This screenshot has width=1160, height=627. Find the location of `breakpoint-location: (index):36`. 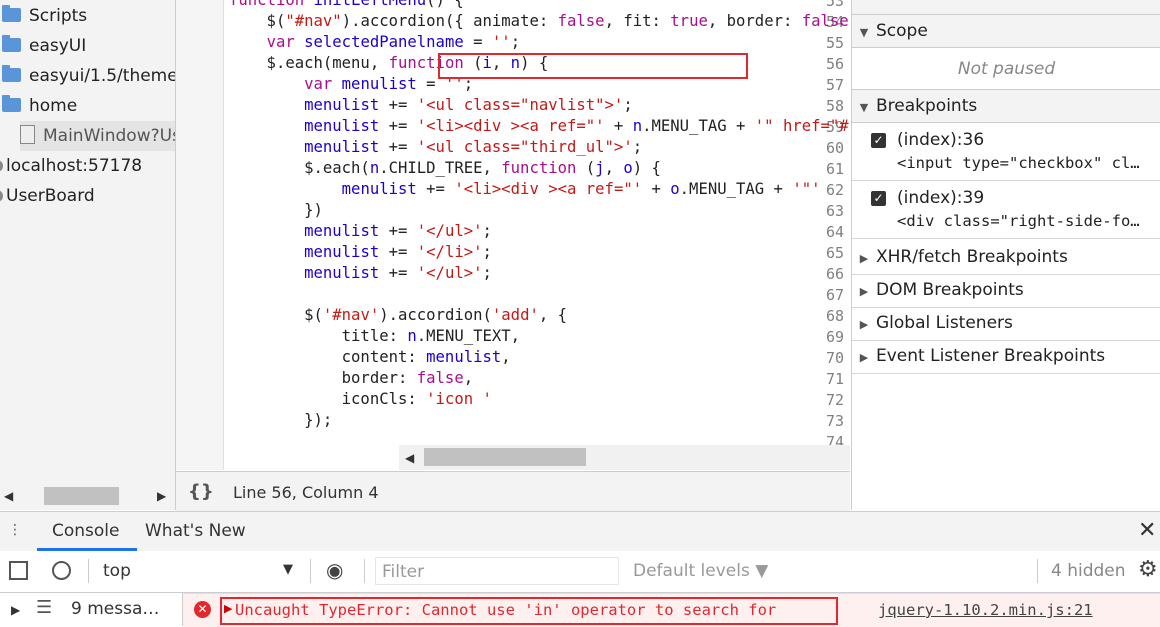

breakpoint-location: (index):36 is located at coordinates (941, 140).